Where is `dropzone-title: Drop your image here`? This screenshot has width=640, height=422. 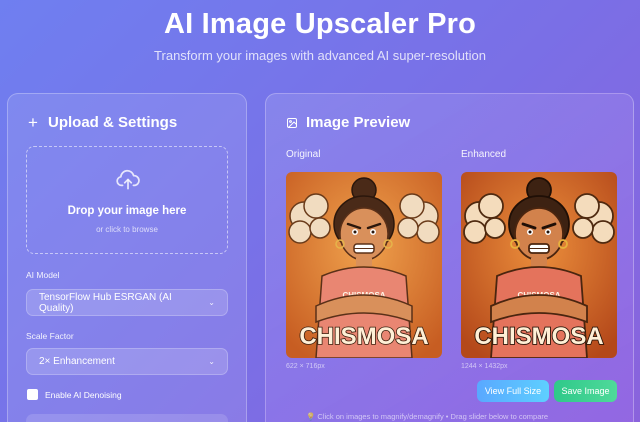 dropzone-title: Drop your image here is located at coordinates (127, 211).